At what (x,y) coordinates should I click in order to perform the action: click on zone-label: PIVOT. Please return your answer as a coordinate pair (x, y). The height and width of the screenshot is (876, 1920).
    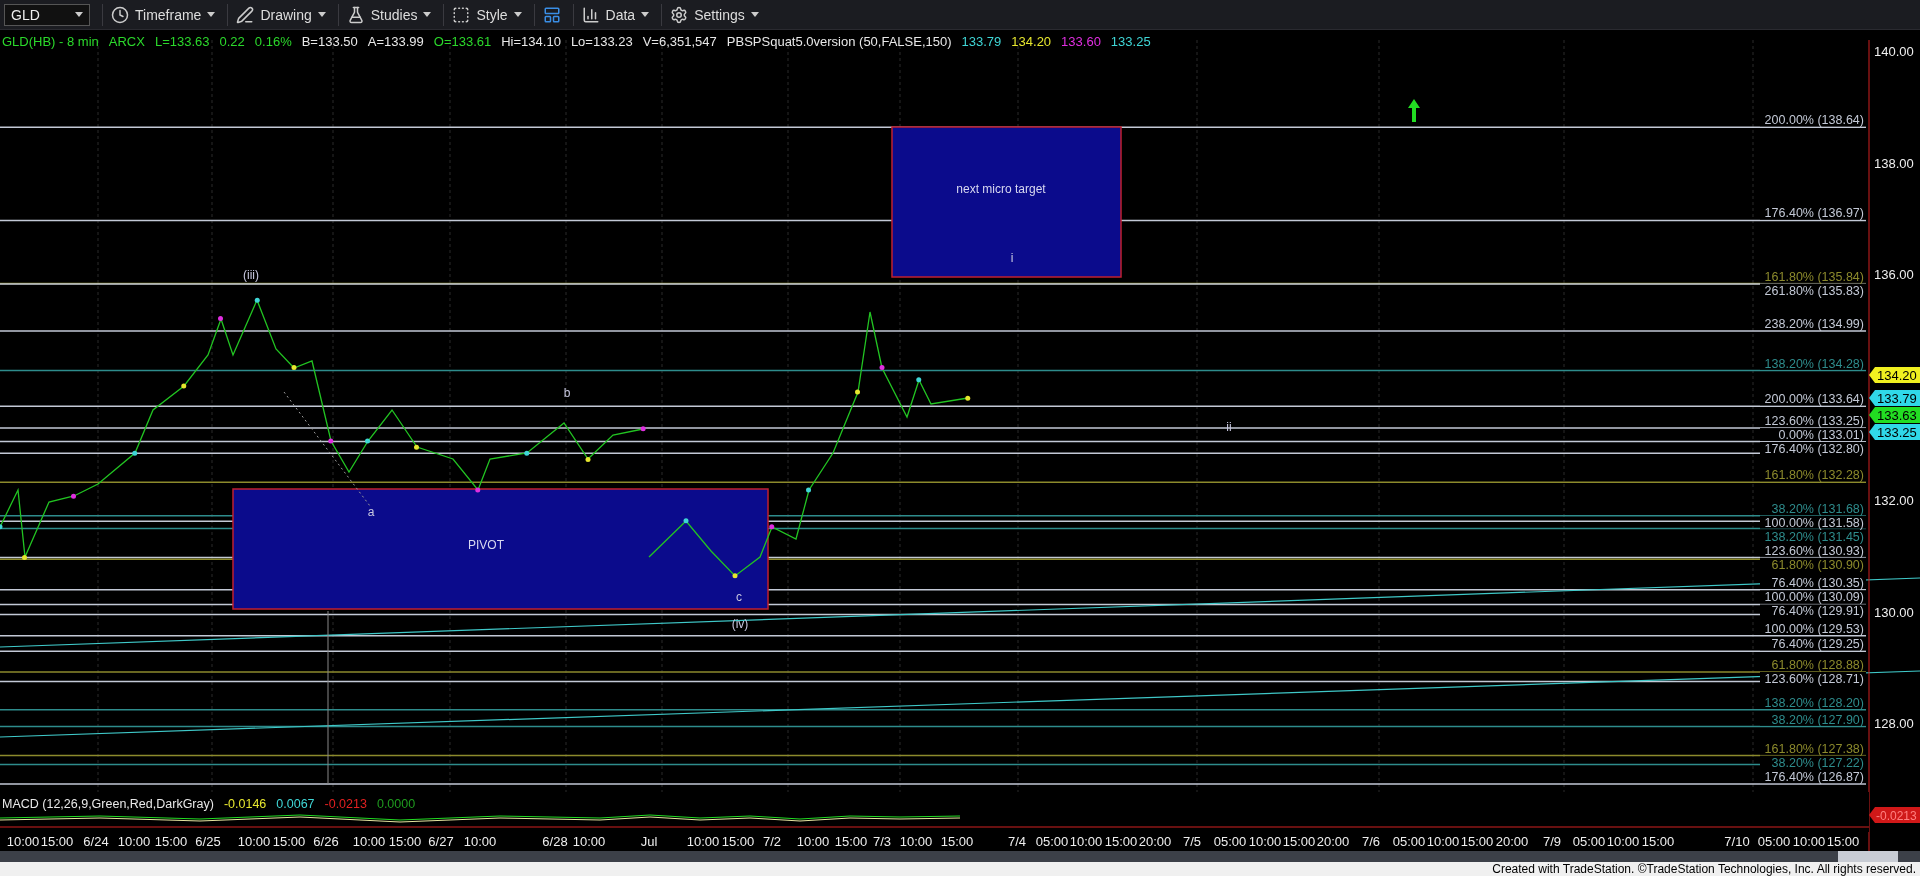
    Looking at the image, I should click on (486, 545).